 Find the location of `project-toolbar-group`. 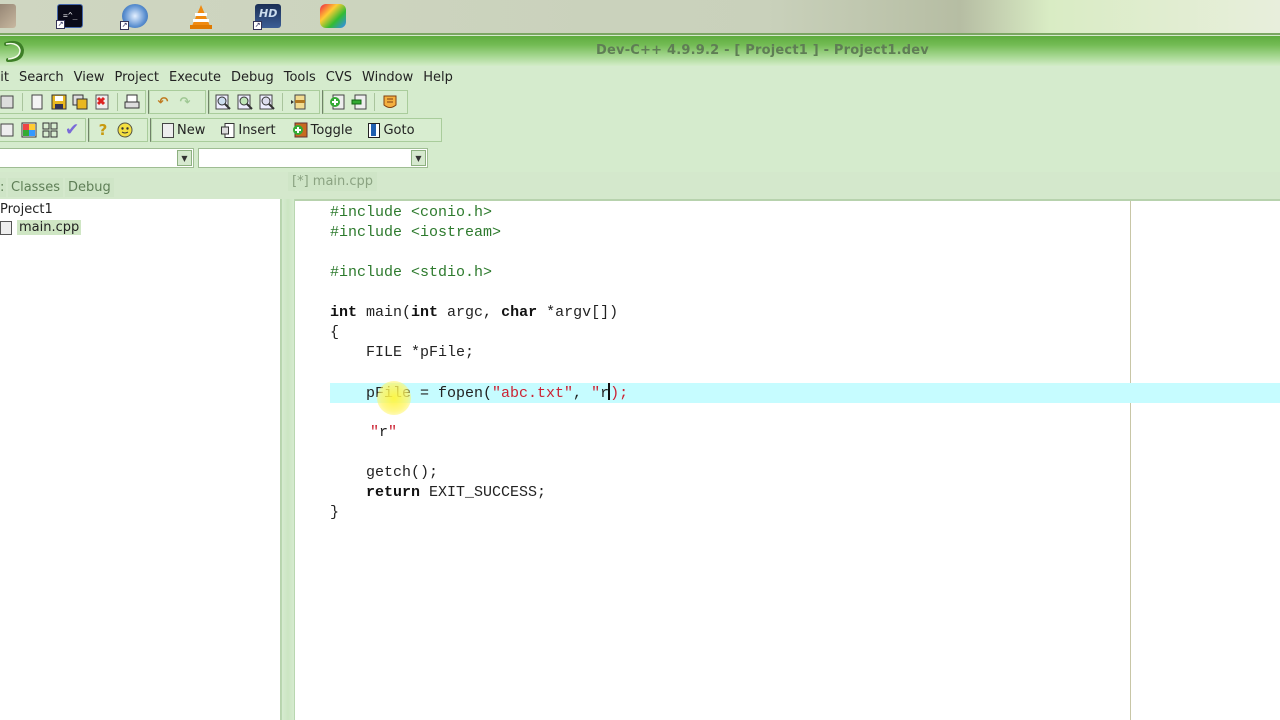

project-toolbar-group is located at coordinates (365, 102).